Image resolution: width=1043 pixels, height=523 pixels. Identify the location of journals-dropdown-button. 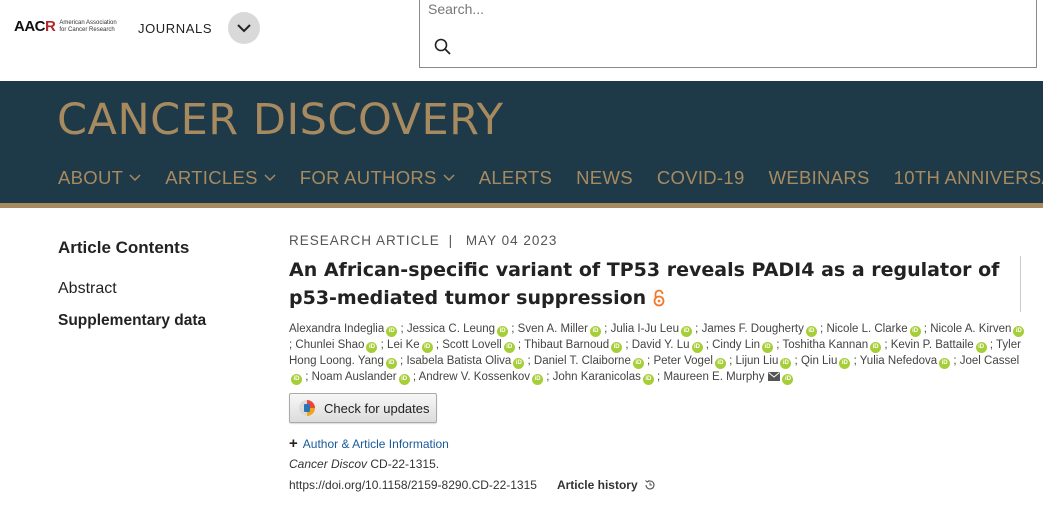
(244, 28).